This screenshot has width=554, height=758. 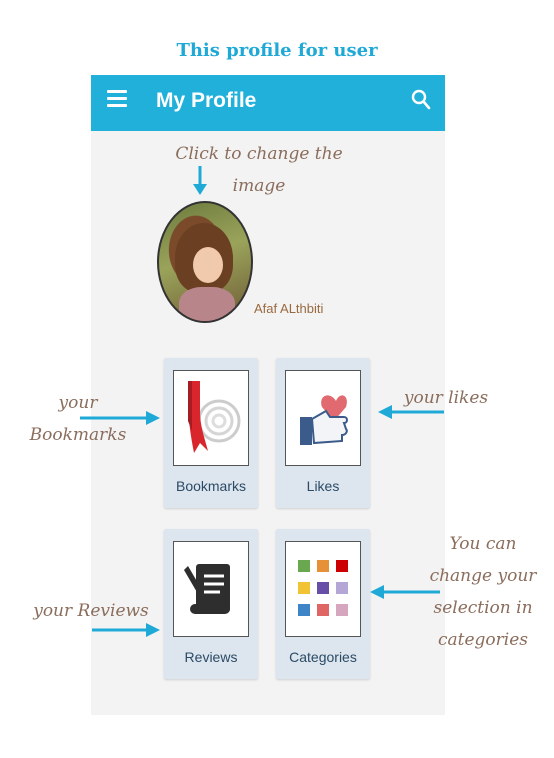 I want to click on arrow-down-icon, so click(x=200, y=180).